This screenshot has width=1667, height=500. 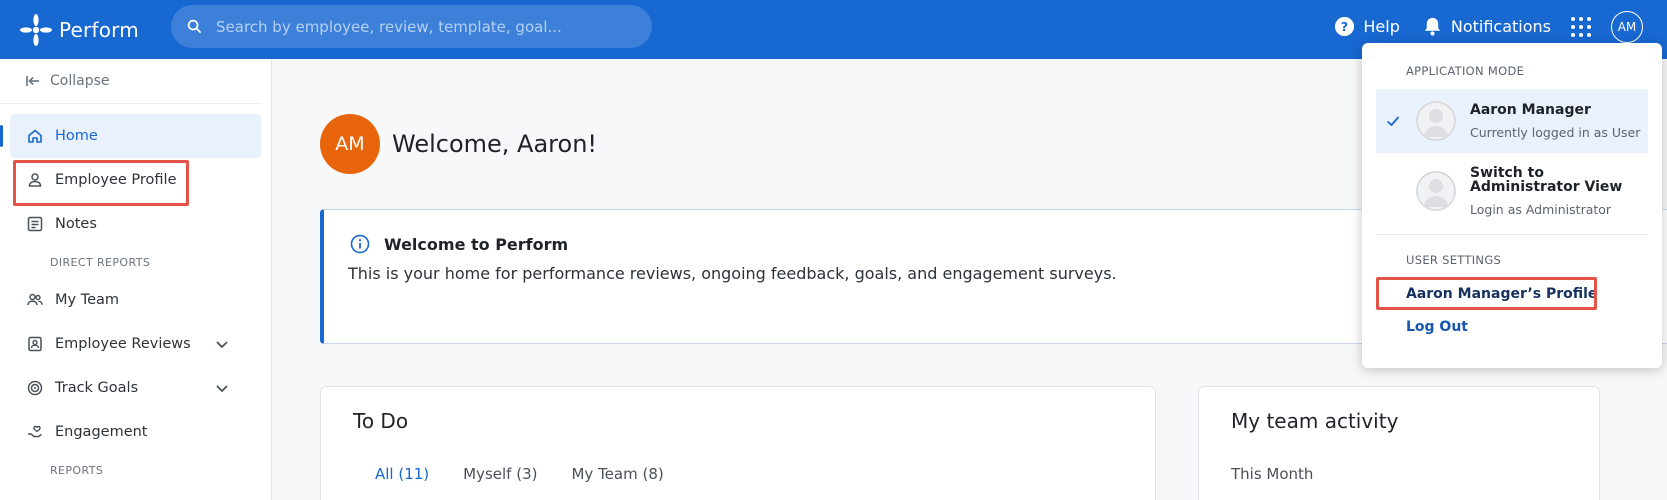 I want to click on person-icon, so click(x=35, y=180).